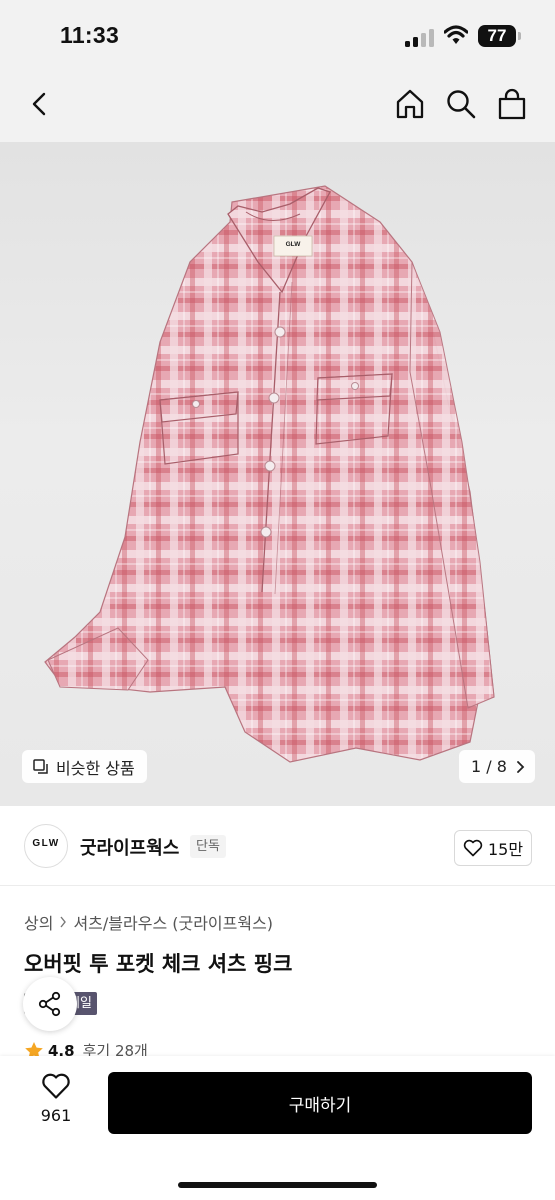 The width and height of the screenshot is (555, 1200). I want to click on home-icon, so click(410, 104).